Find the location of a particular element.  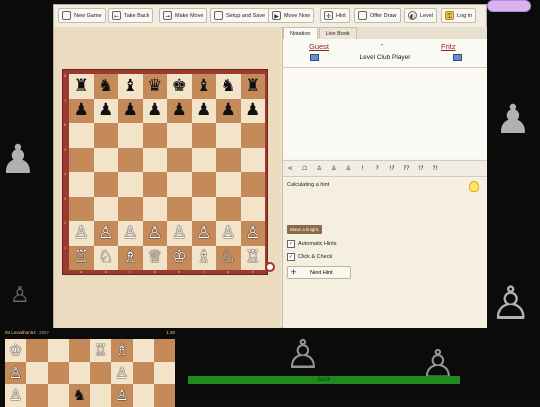

offer-draw-button: Offer Draw is located at coordinates (377, 15).